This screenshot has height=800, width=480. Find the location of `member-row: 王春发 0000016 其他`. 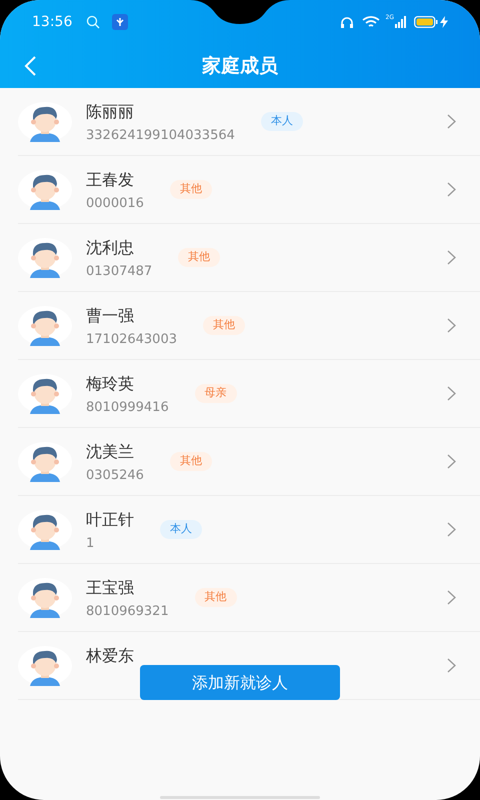

member-row: 王春发 0000016 其他 is located at coordinates (249, 190).